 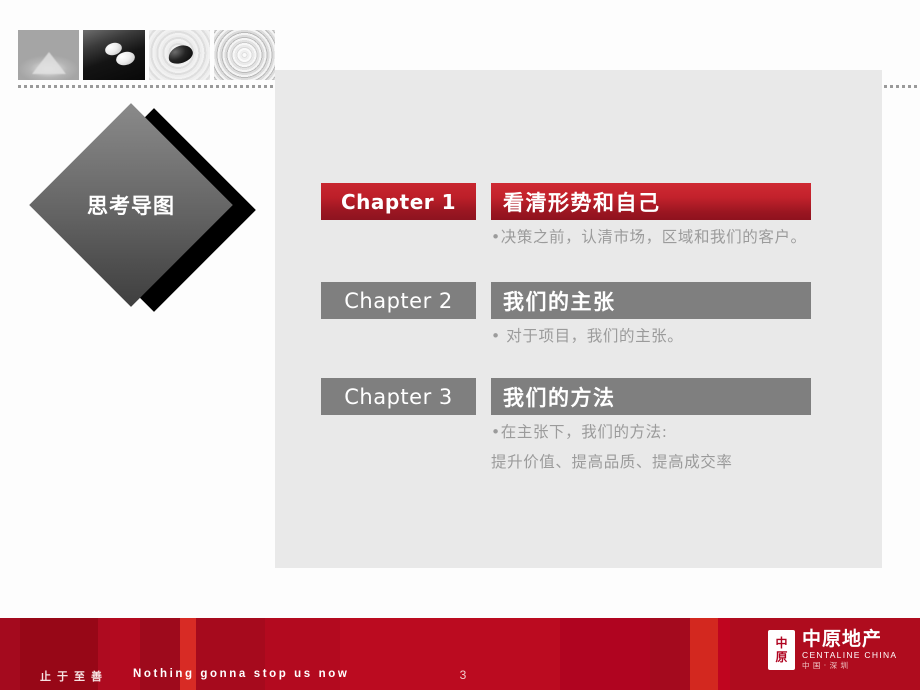 I want to click on chapter-row-2: Chapter 2 我们的主张 • 对于项目，我们的主张。, so click(x=566, y=314).